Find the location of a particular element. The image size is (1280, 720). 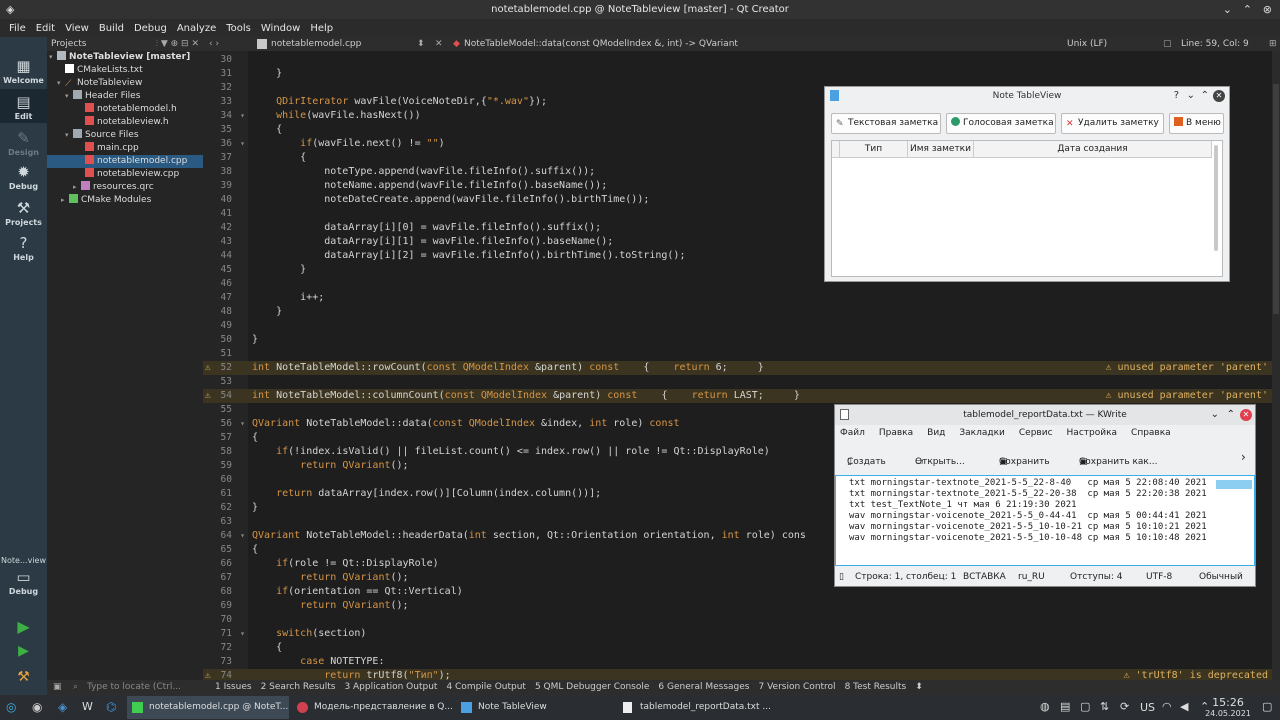

code-model-icon: ▢ is located at coordinates (1167, 44).